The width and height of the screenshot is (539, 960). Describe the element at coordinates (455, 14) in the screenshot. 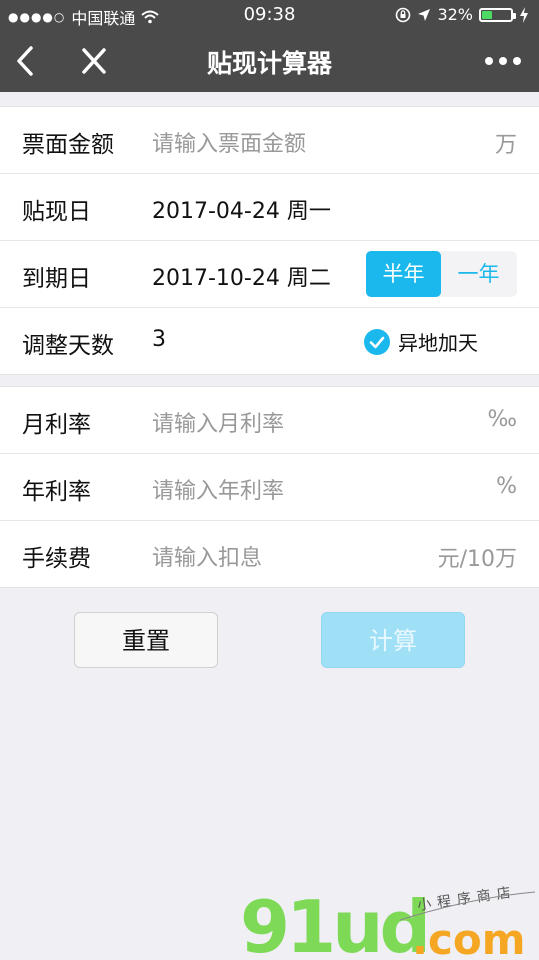

I see `battery-percent: 32%` at that location.